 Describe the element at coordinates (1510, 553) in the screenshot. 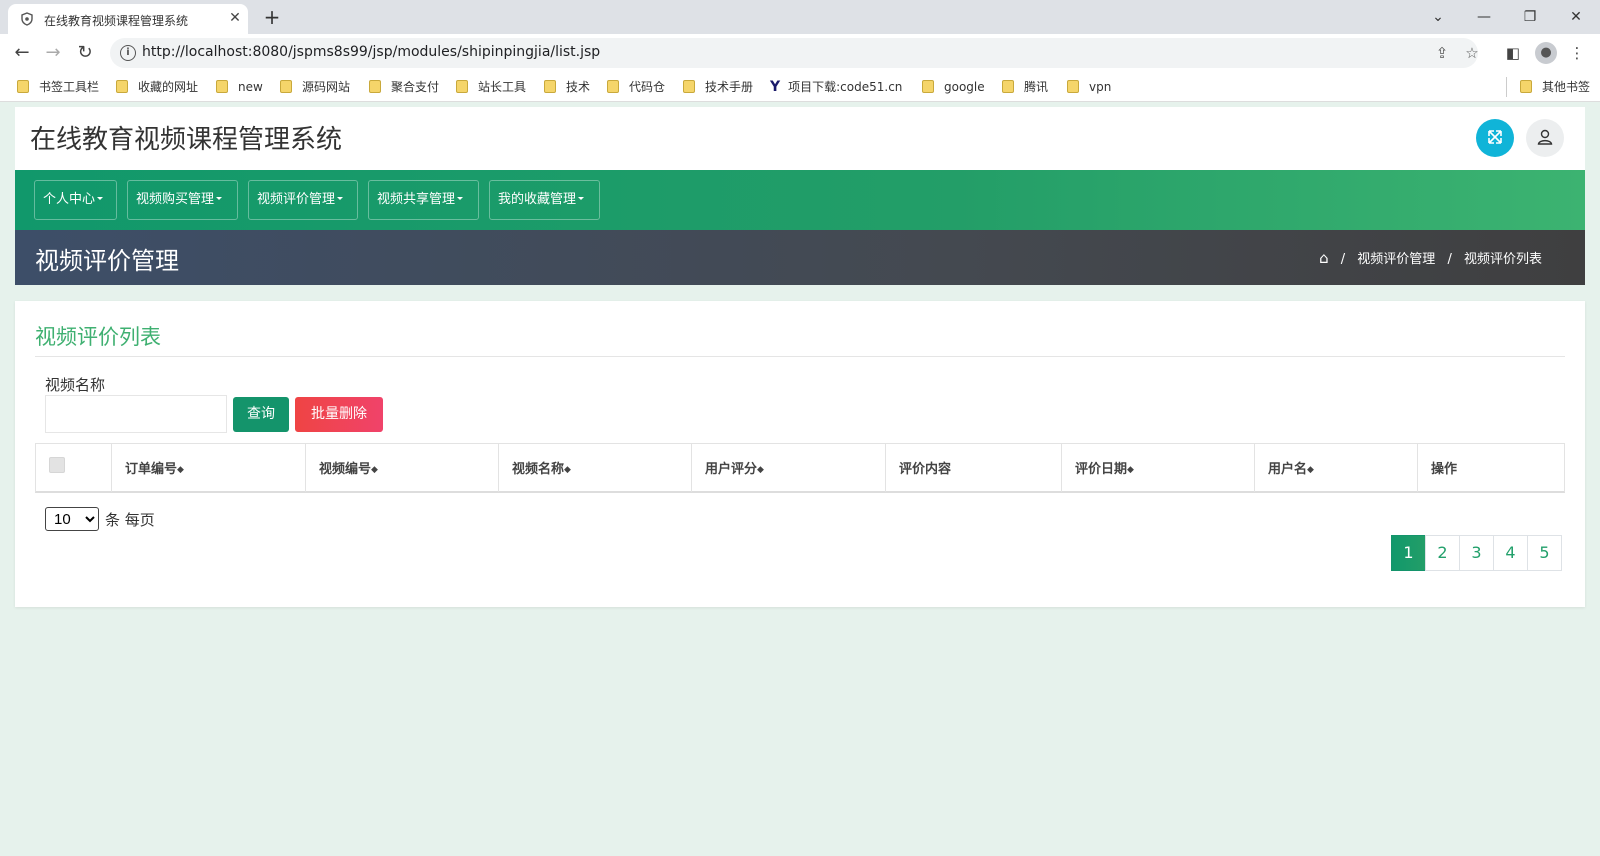

I see `page-button-4: 4` at that location.